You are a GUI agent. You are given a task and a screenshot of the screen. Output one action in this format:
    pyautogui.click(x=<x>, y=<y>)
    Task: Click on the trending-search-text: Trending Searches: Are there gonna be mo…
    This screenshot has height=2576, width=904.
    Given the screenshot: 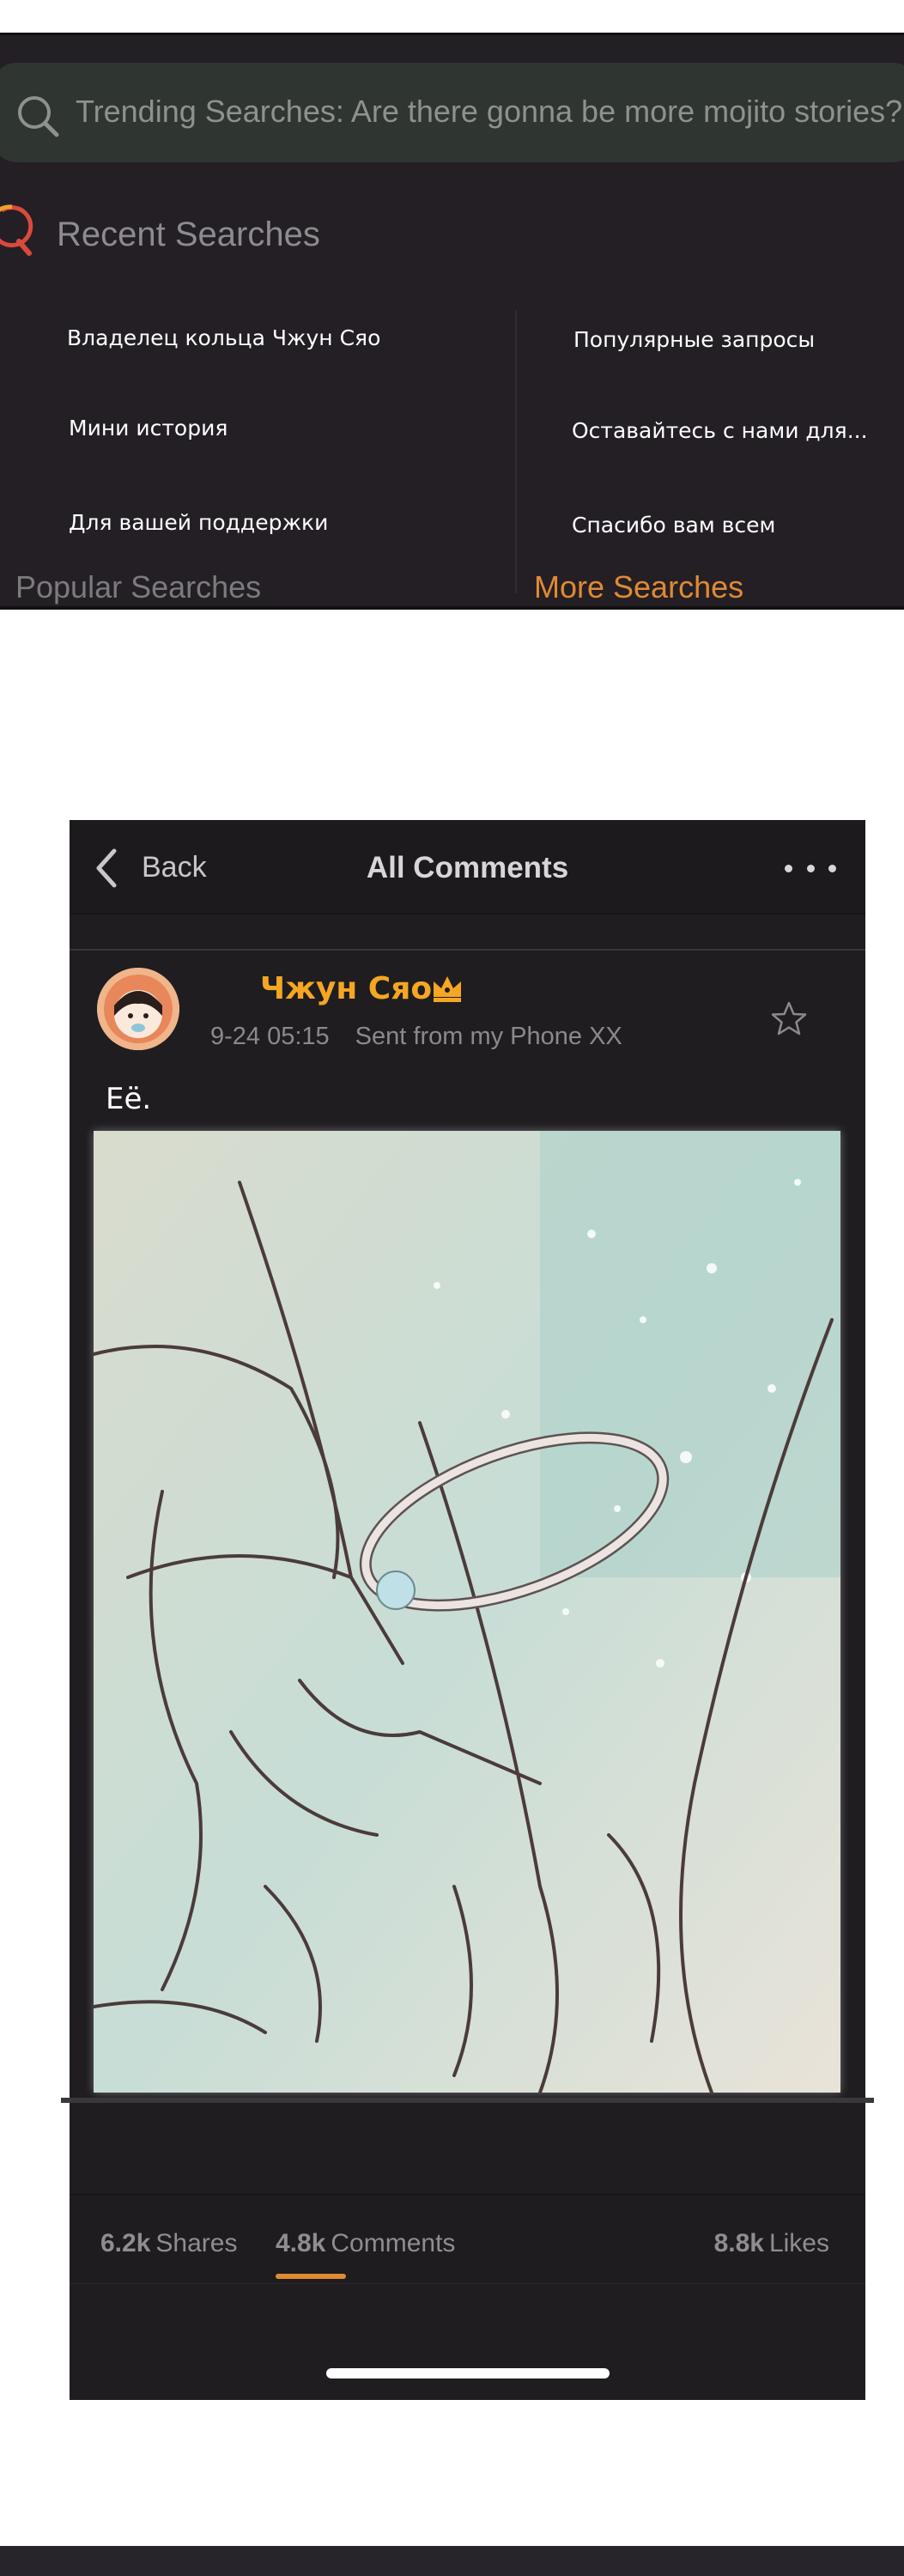 What is the action you would take?
    pyautogui.click(x=489, y=112)
    